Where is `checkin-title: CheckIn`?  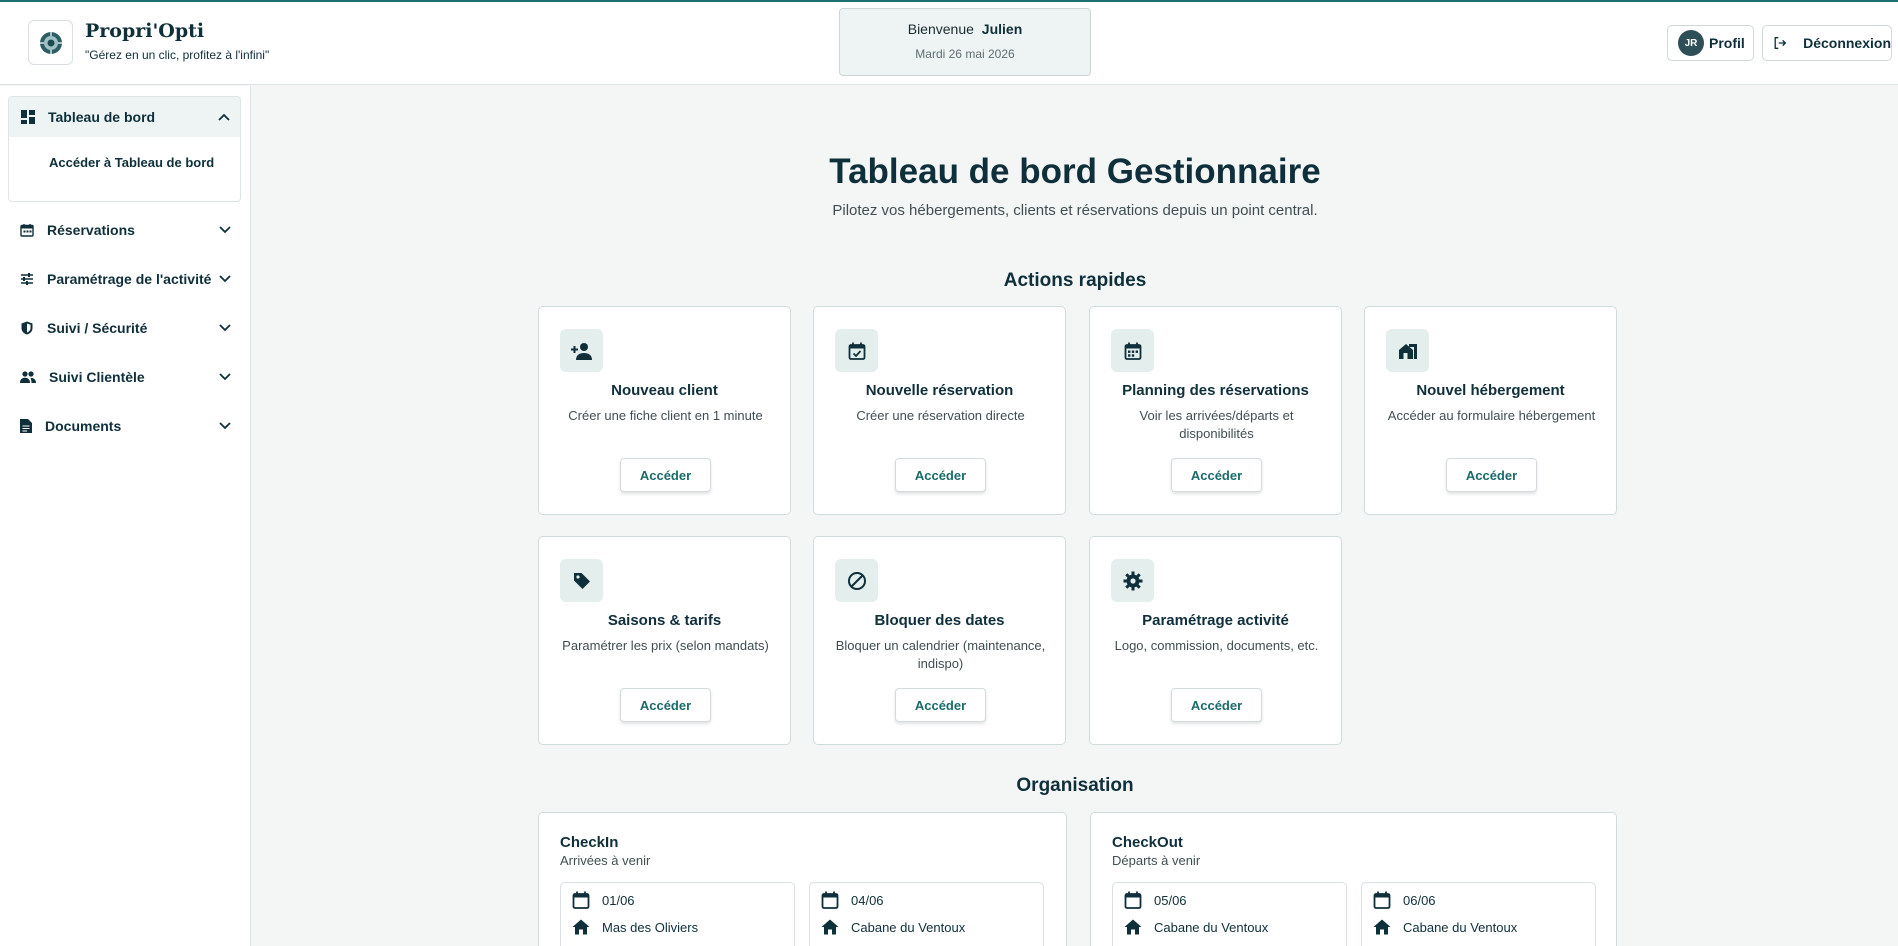 checkin-title: CheckIn is located at coordinates (589, 842).